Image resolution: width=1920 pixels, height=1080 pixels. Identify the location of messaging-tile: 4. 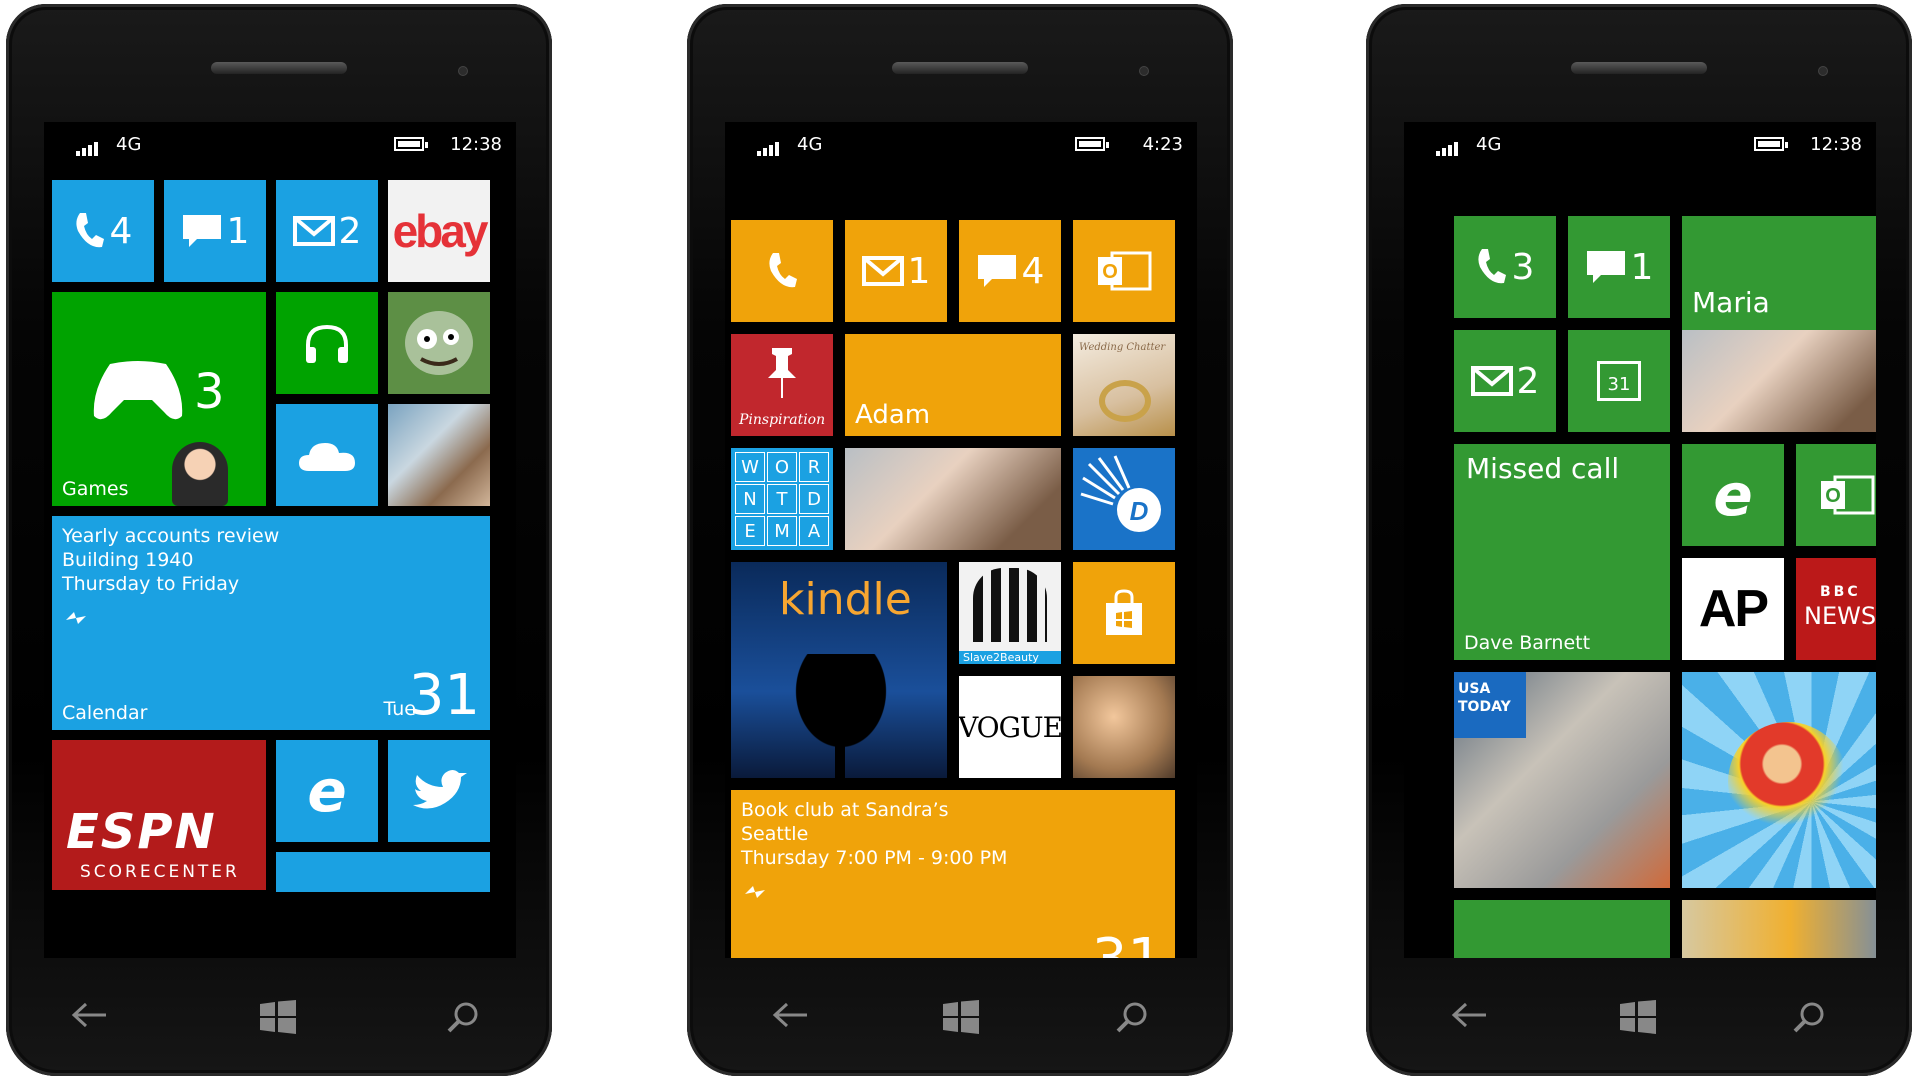
(1010, 271).